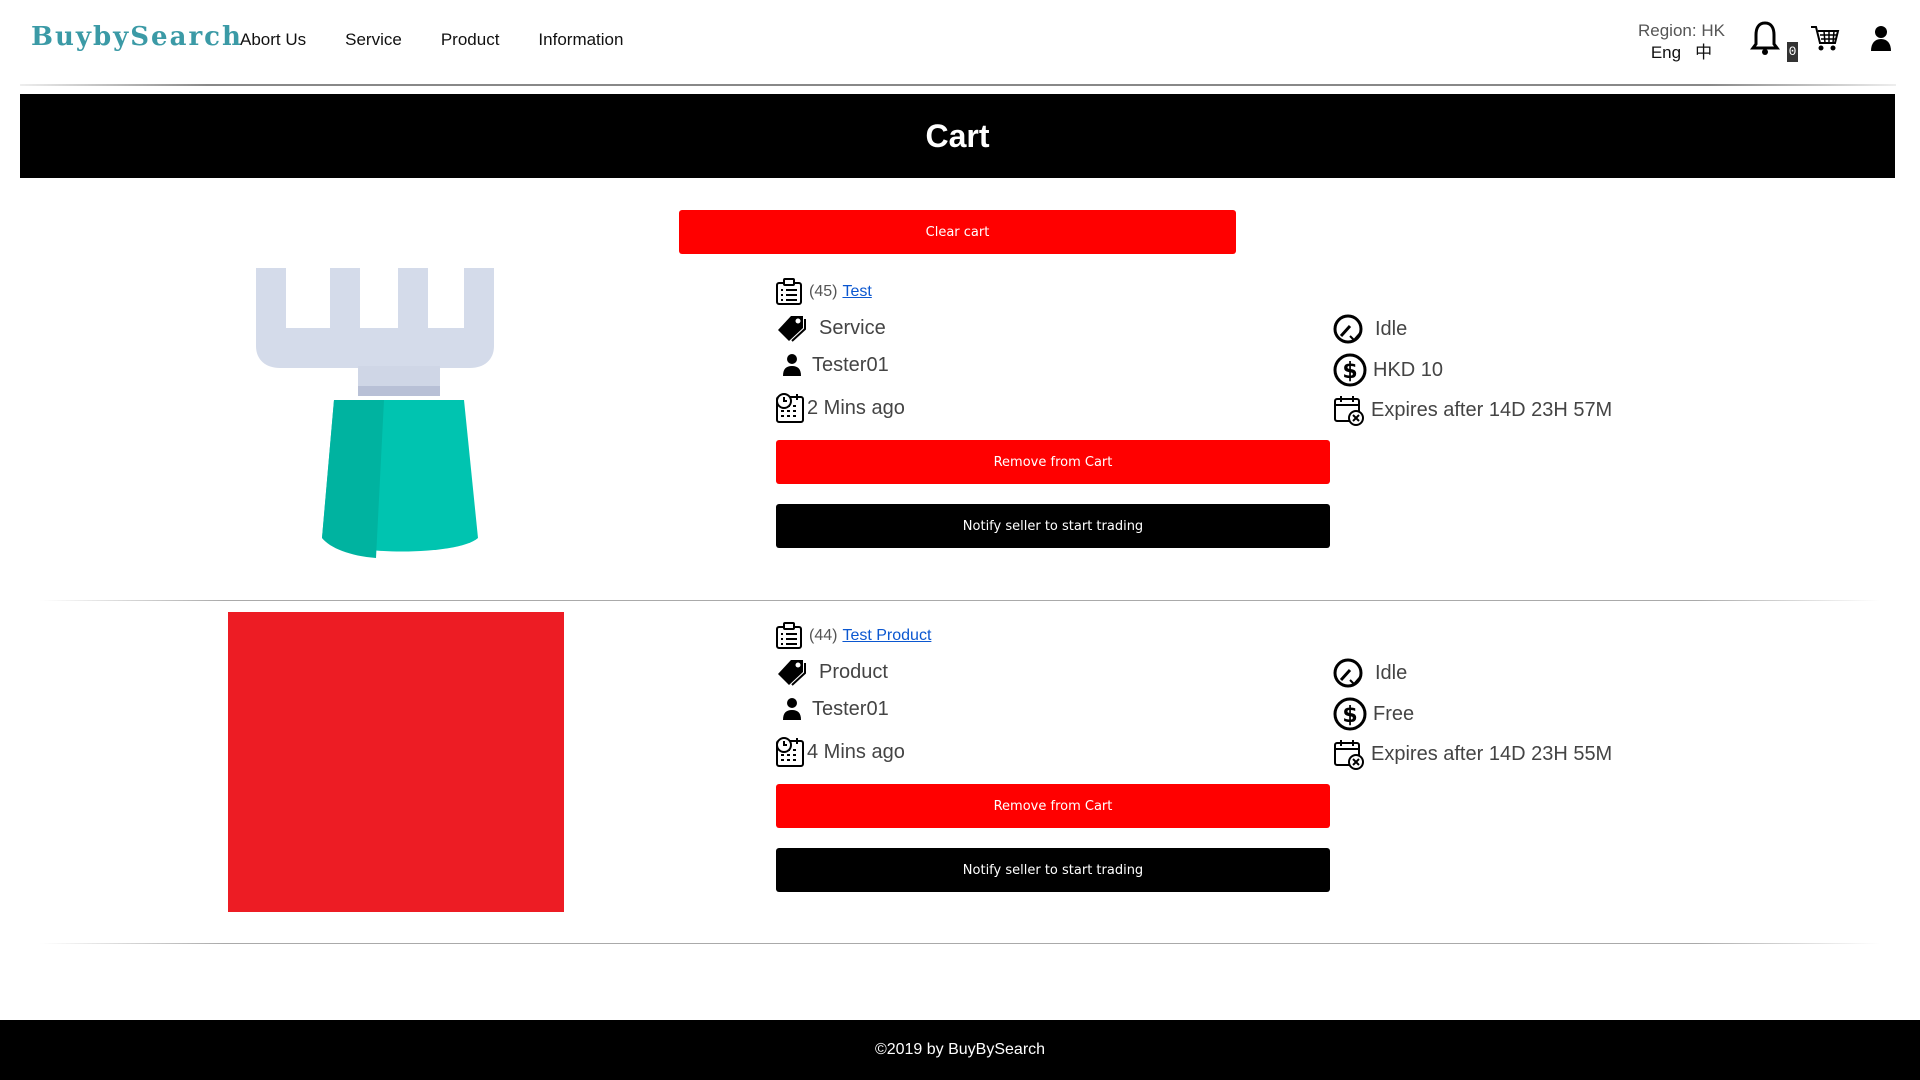 The height and width of the screenshot is (1080, 1920). What do you see at coordinates (1666, 53) in the screenshot?
I see `lang-english: Eng` at bounding box center [1666, 53].